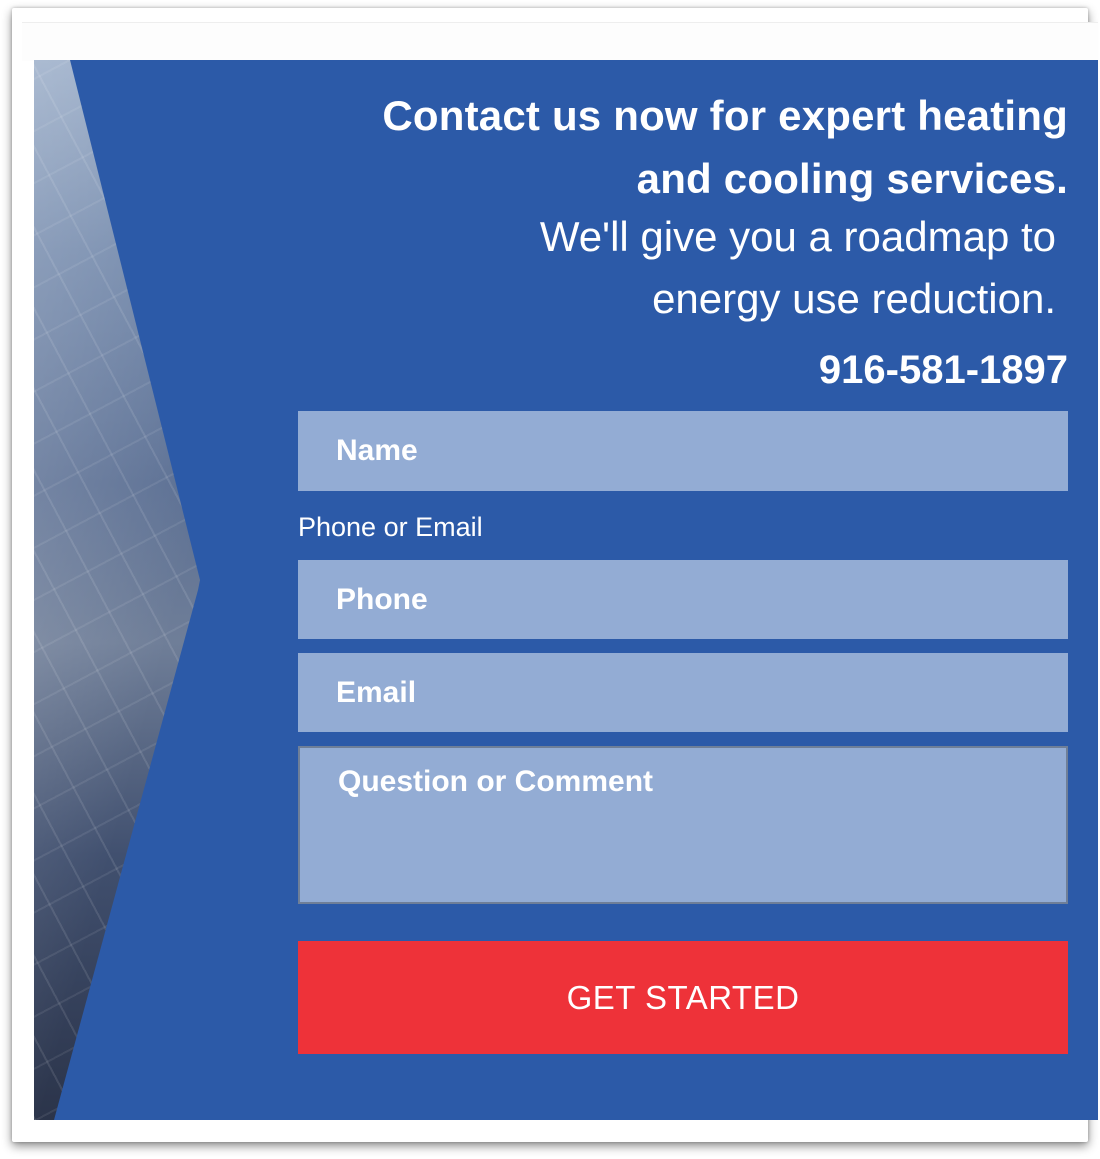 The height and width of the screenshot is (1159, 1100). I want to click on subheading-line-1: We'll give you a roadmap to, so click(797, 236).